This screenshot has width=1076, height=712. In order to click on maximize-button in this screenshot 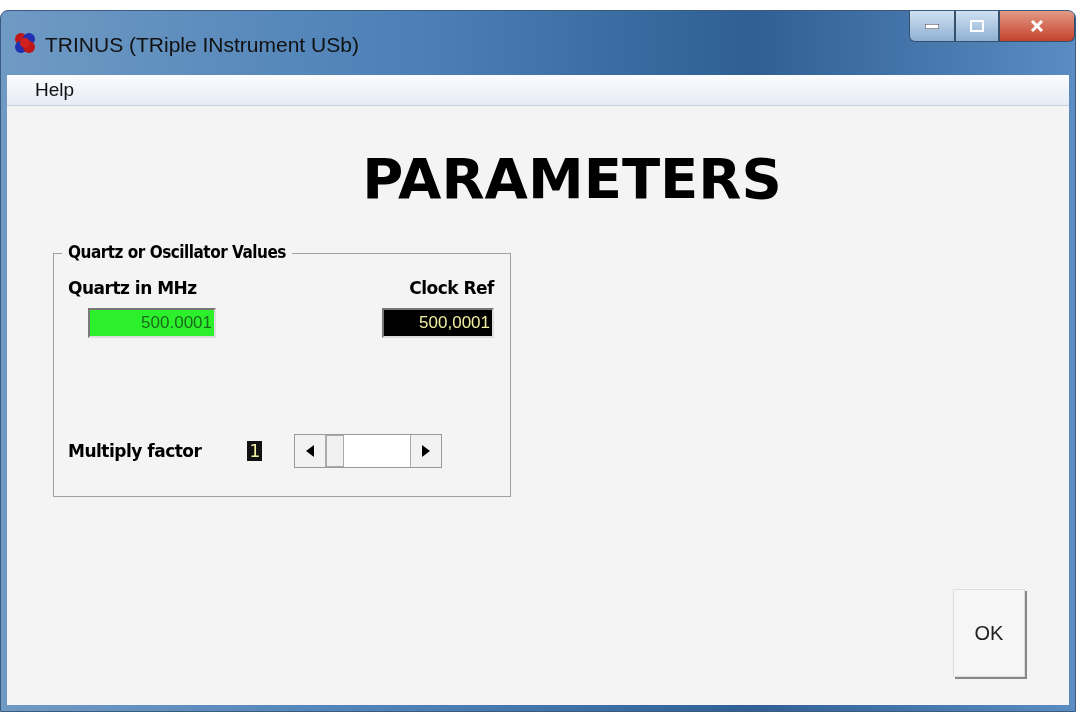, I will do `click(977, 26)`.